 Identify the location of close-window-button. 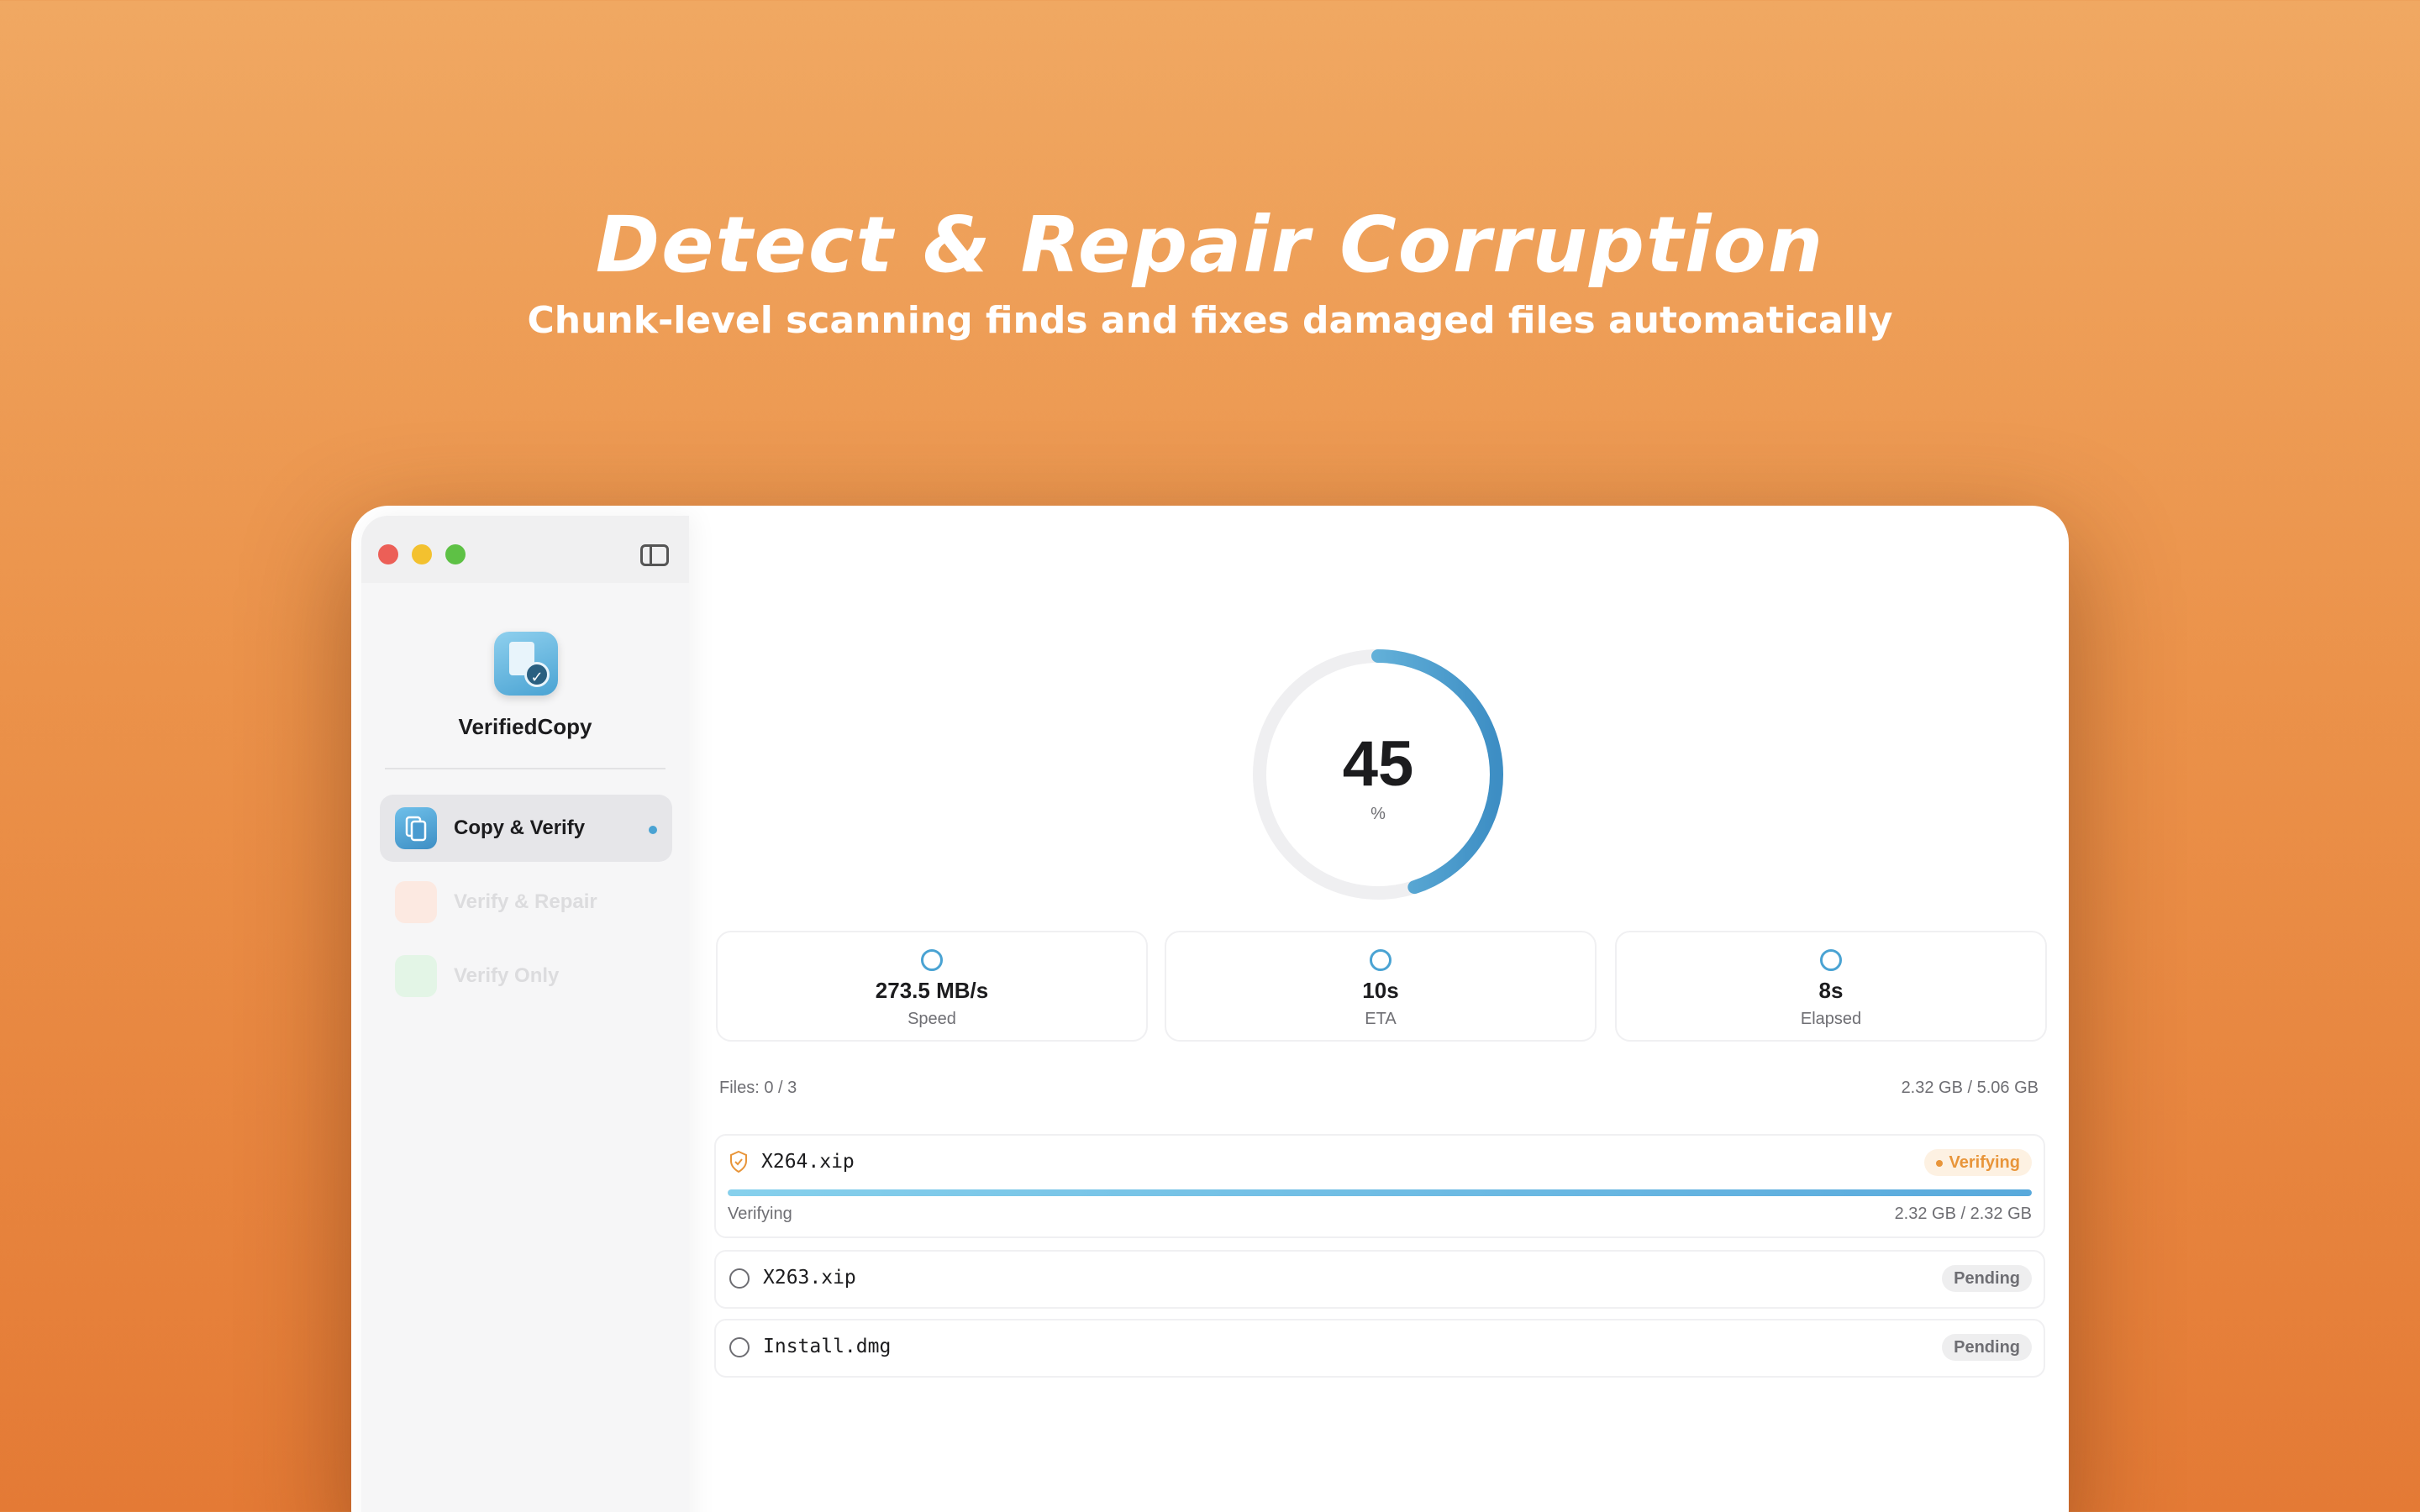
(388, 554).